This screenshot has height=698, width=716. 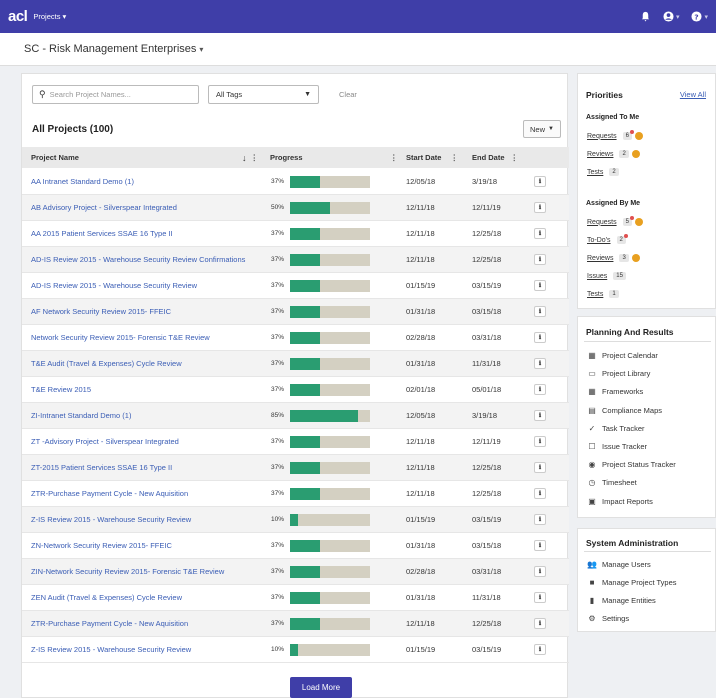 I want to click on archive-icon: ▭, so click(x=592, y=374).